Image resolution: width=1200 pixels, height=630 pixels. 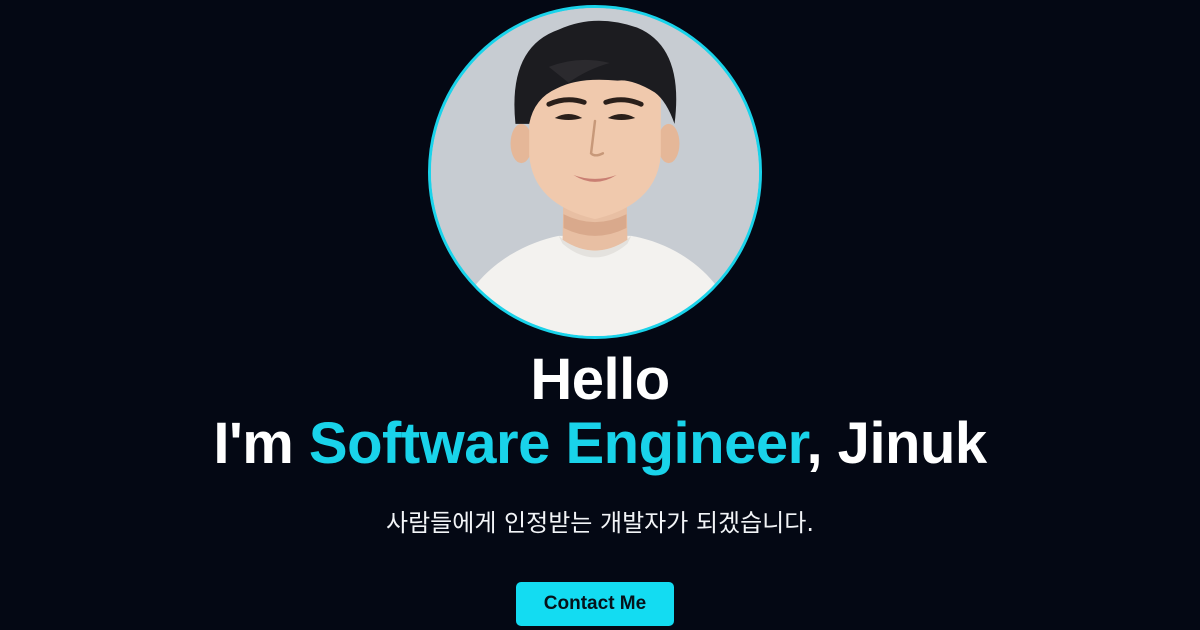 What do you see at coordinates (557, 443) in the screenshot?
I see `role-highlight: Software Engineer` at bounding box center [557, 443].